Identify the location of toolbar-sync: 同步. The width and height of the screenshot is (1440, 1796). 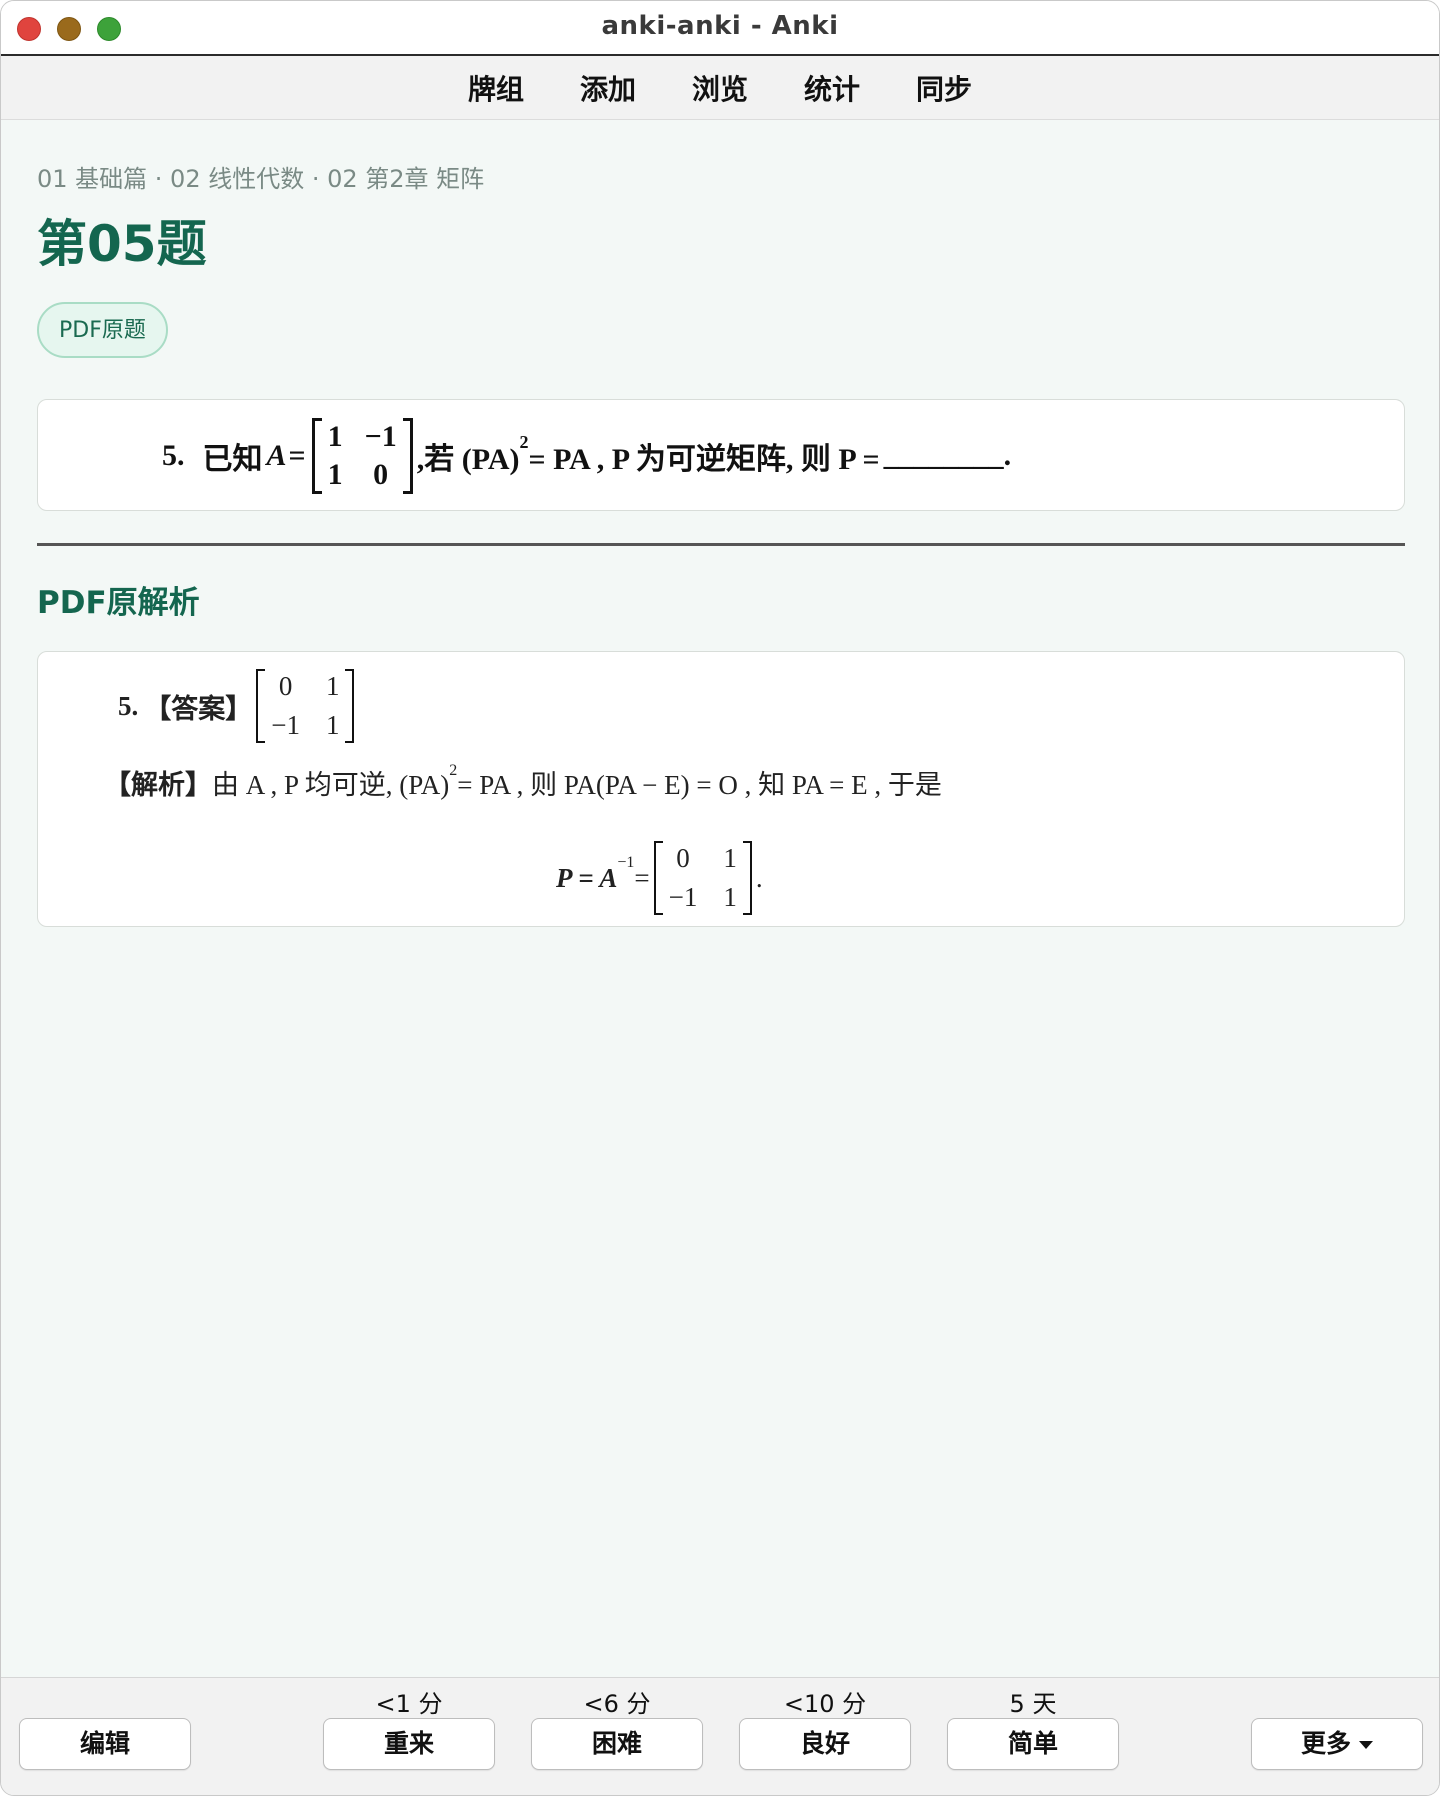
(944, 88).